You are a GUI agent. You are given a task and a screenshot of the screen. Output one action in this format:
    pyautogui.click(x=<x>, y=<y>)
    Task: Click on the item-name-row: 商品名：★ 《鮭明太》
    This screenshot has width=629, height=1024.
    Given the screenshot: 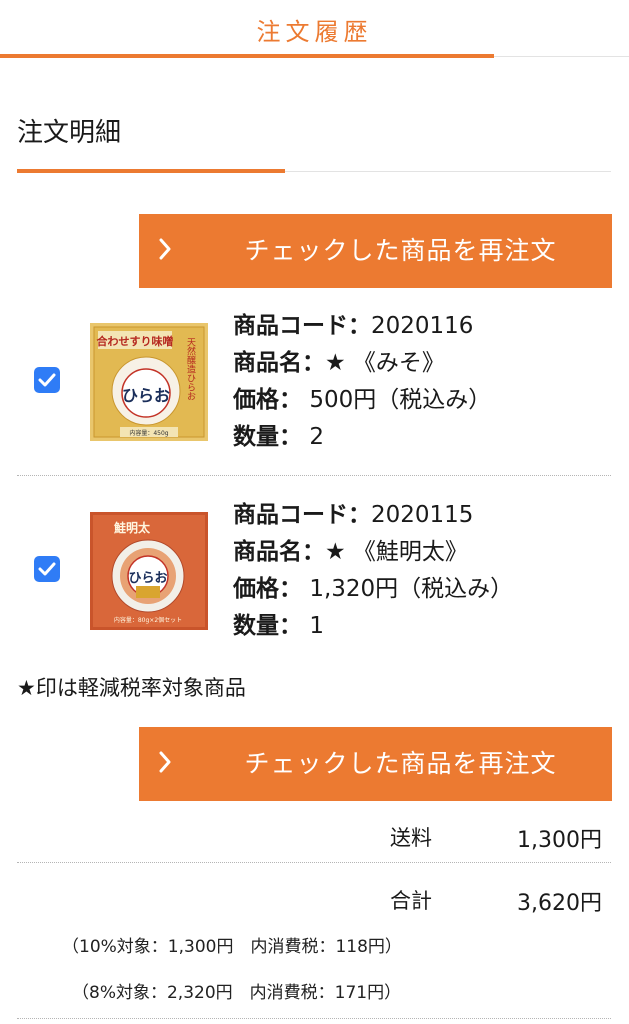 What is the action you would take?
    pyautogui.click(x=373, y=552)
    